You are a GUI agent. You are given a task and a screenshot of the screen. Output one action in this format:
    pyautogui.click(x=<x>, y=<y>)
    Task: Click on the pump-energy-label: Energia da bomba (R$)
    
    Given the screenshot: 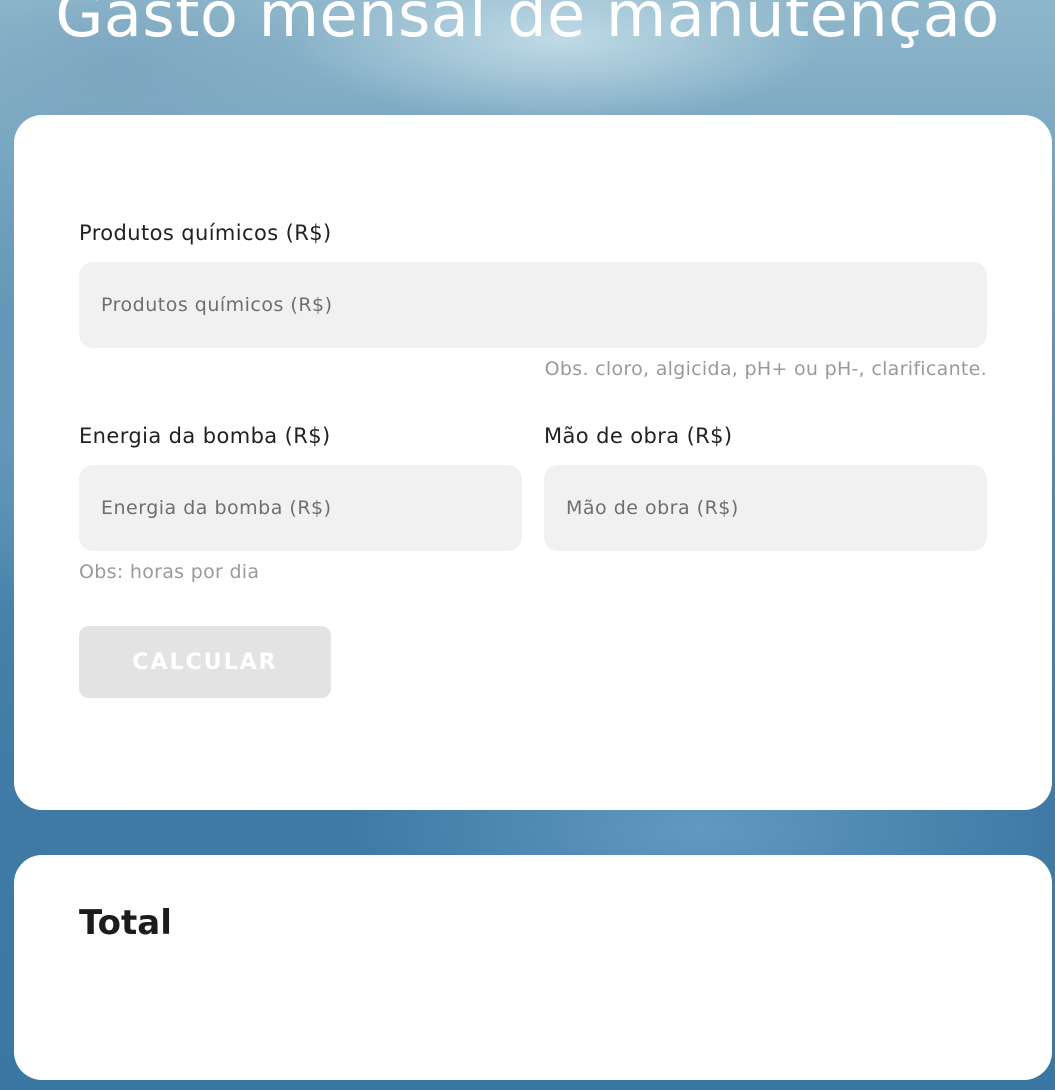 What is the action you would take?
    pyautogui.click(x=205, y=436)
    